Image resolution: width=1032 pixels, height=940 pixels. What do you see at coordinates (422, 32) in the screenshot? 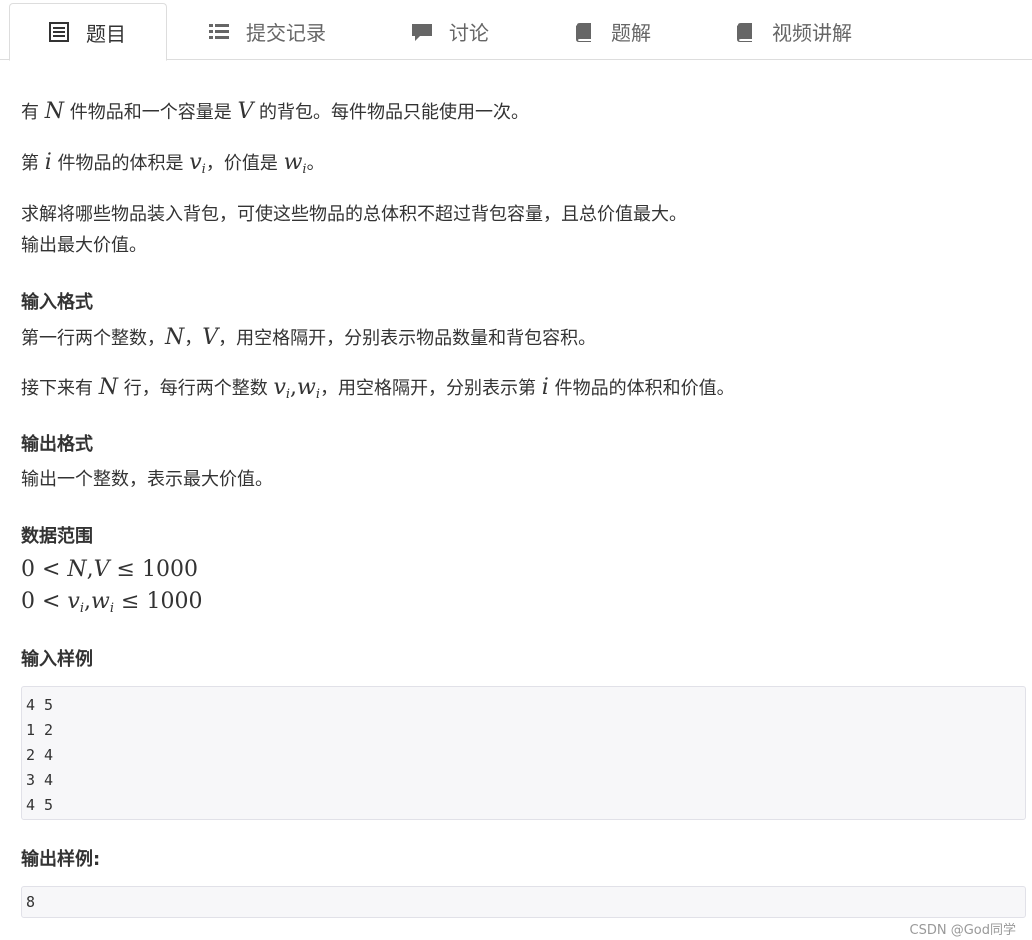
I see `chat-icon` at bounding box center [422, 32].